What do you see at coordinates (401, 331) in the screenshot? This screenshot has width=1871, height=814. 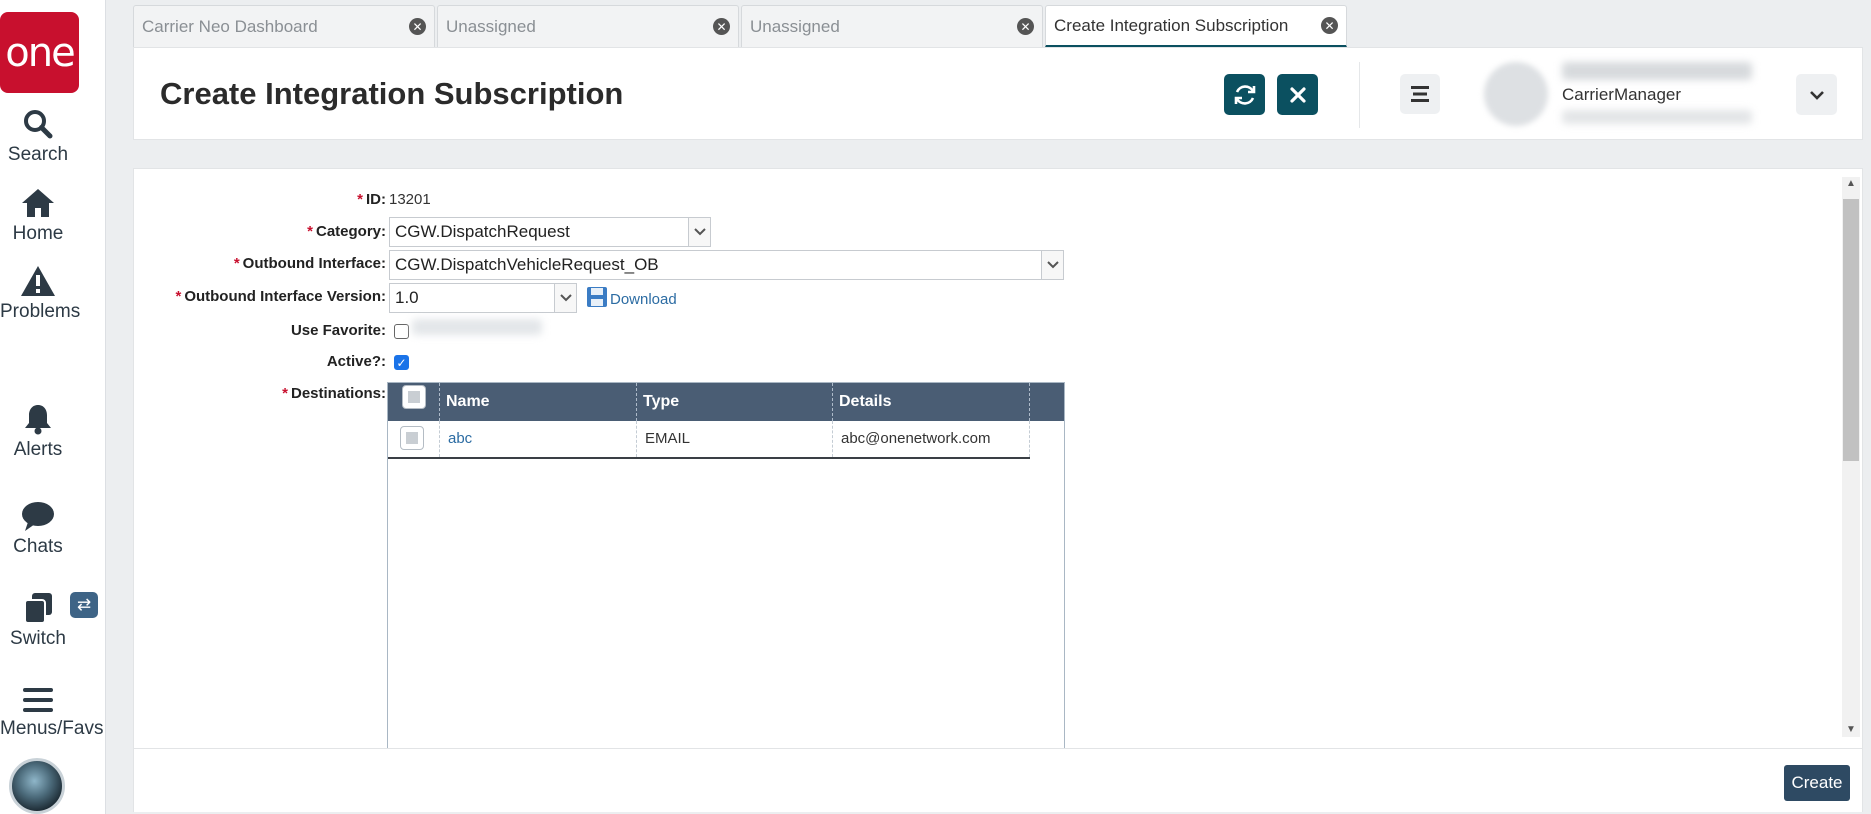 I see `use-favorite-checkbox` at bounding box center [401, 331].